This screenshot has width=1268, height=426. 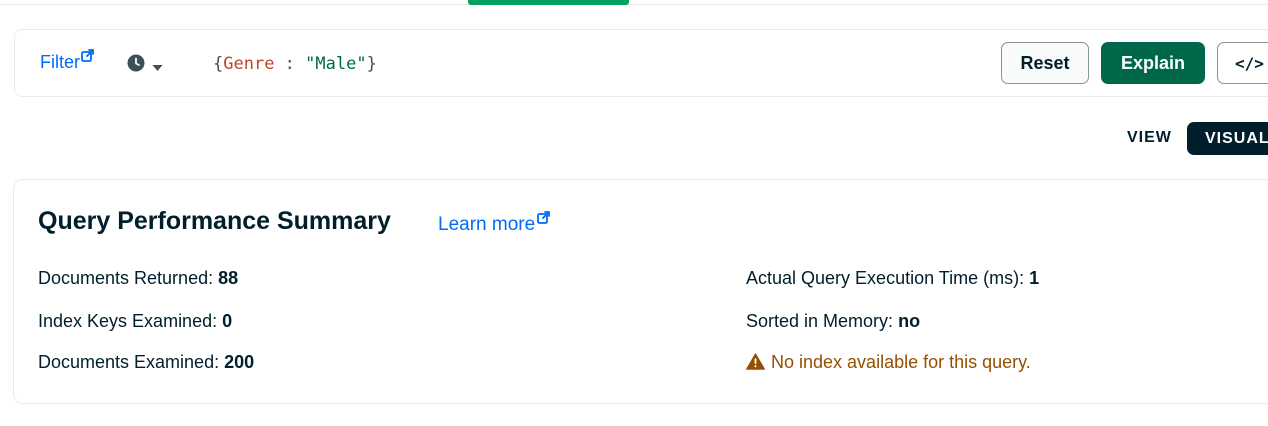 What do you see at coordinates (136, 63) in the screenshot?
I see `clock-icon` at bounding box center [136, 63].